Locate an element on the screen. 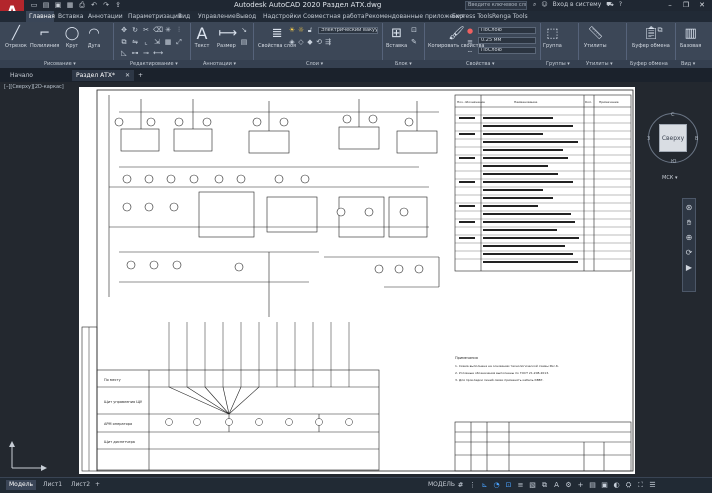  move-icon: ✥ is located at coordinates (124, 30).